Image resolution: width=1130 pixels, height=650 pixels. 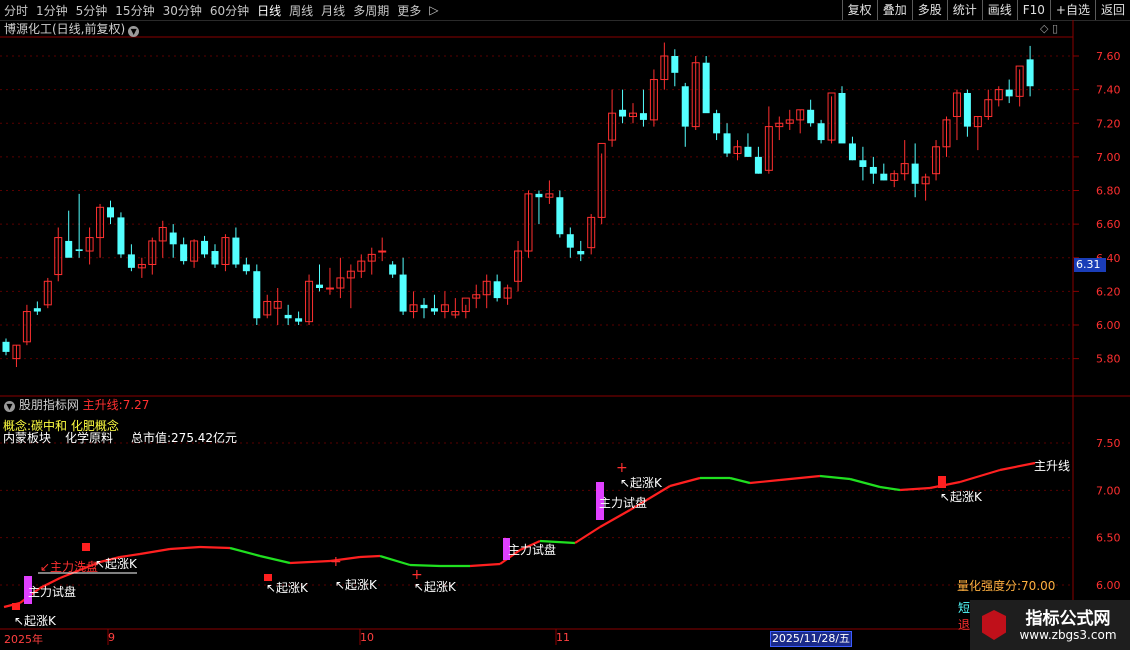 I want to click on indicator-title: ▼ 股朋指标网 主升线:7.27, so click(x=76, y=405).